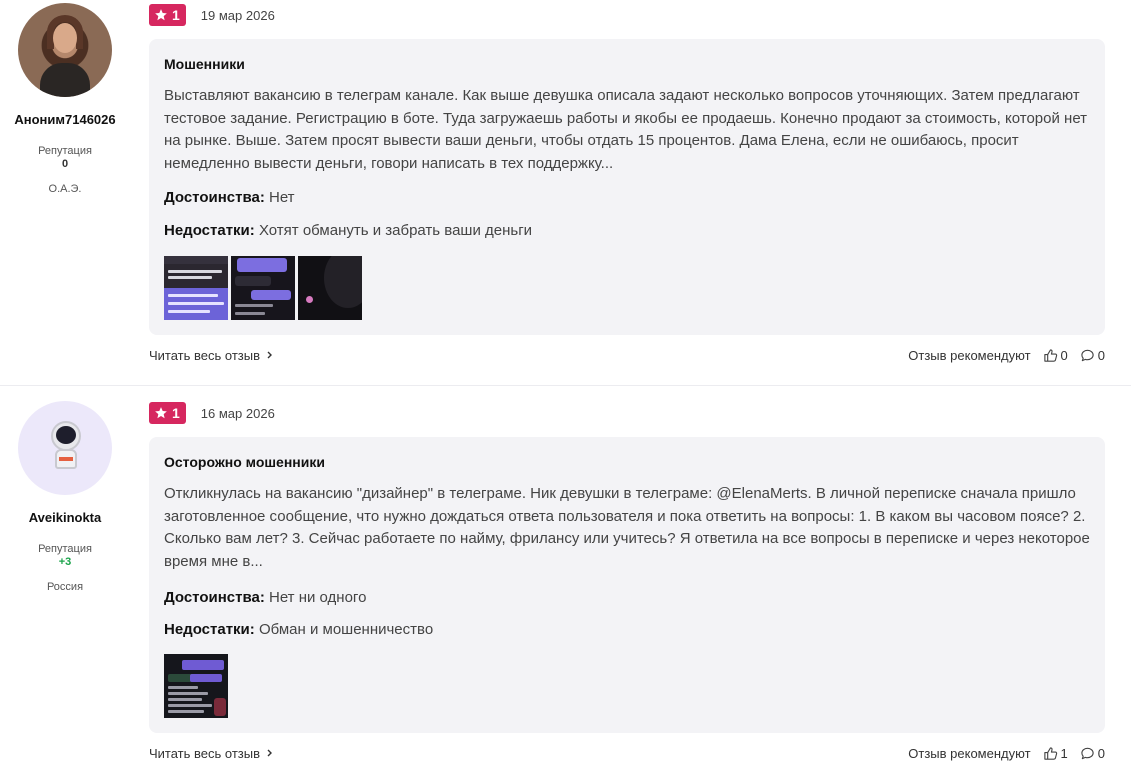 The height and width of the screenshot is (777, 1131). What do you see at coordinates (627, 597) in the screenshot?
I see `review-pros: Достоинства: Нет ни одного` at bounding box center [627, 597].